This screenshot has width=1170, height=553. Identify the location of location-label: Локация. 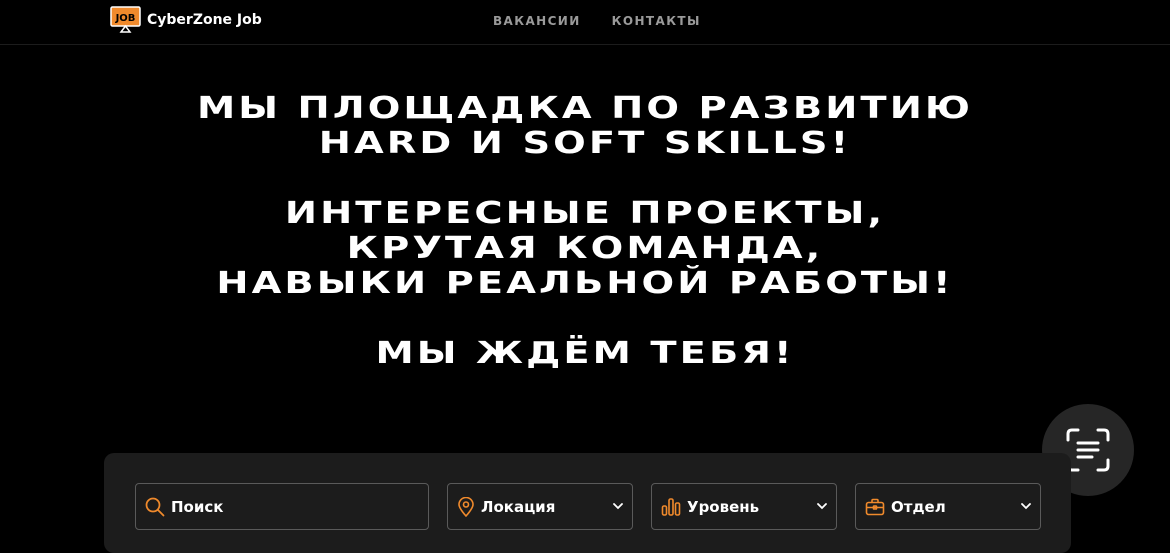
(518, 506).